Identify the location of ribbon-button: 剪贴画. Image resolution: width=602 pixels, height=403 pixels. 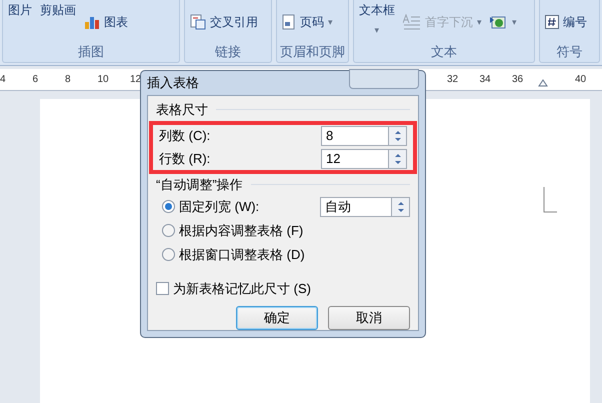
(58, 10).